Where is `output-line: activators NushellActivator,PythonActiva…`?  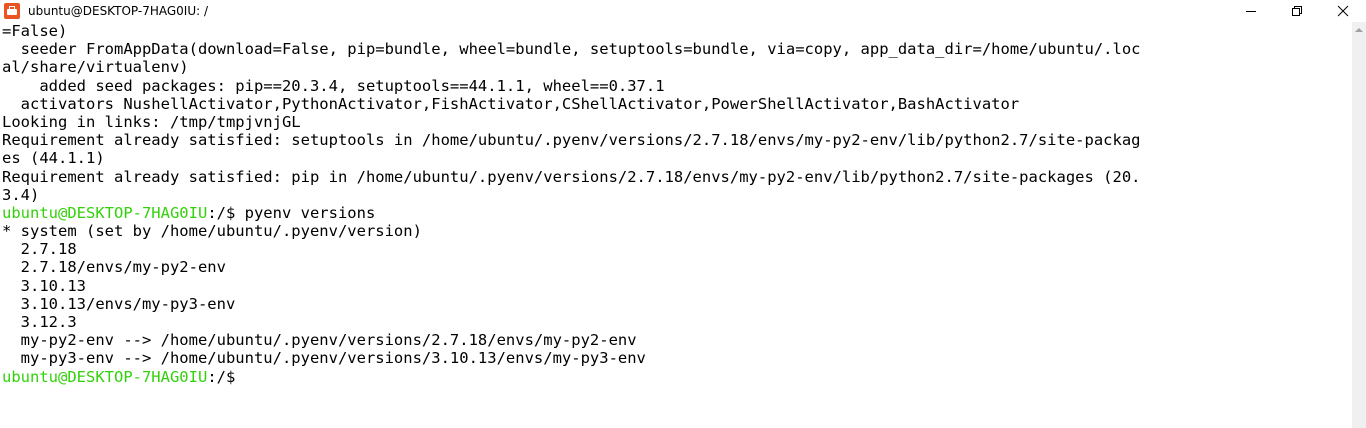
output-line: activators NushellActivator,PythonActiva… is located at coordinates (511, 103).